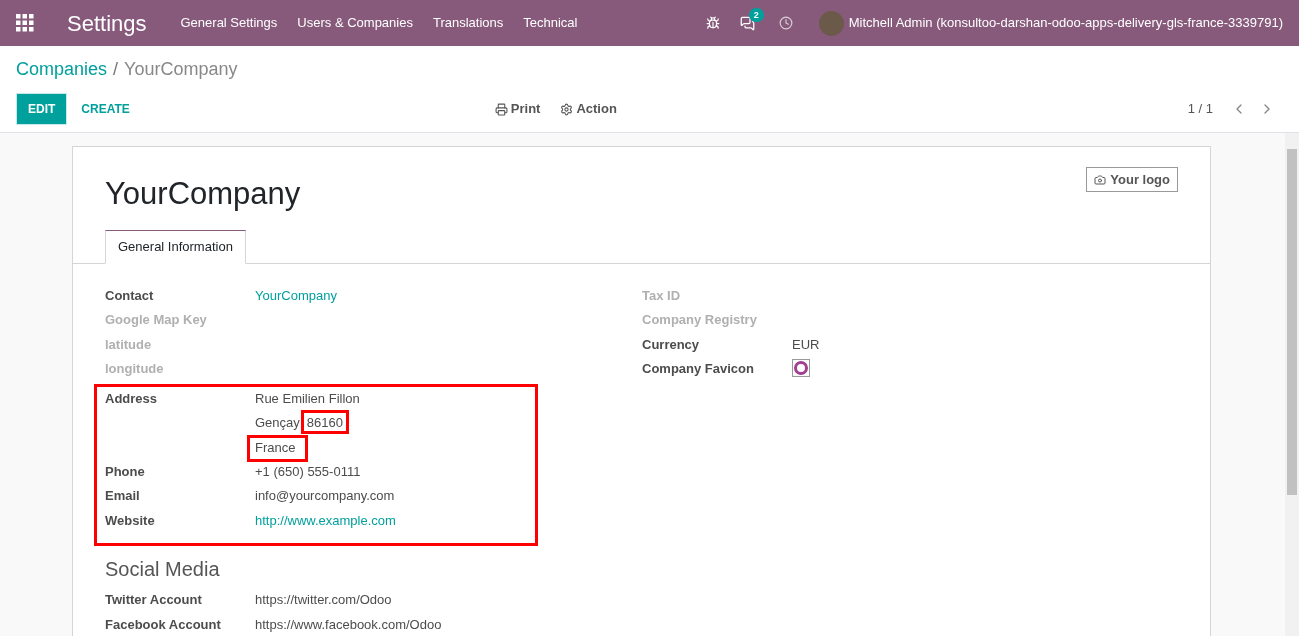 The image size is (1299, 636). What do you see at coordinates (712, 23) in the screenshot?
I see `debug-icon` at bounding box center [712, 23].